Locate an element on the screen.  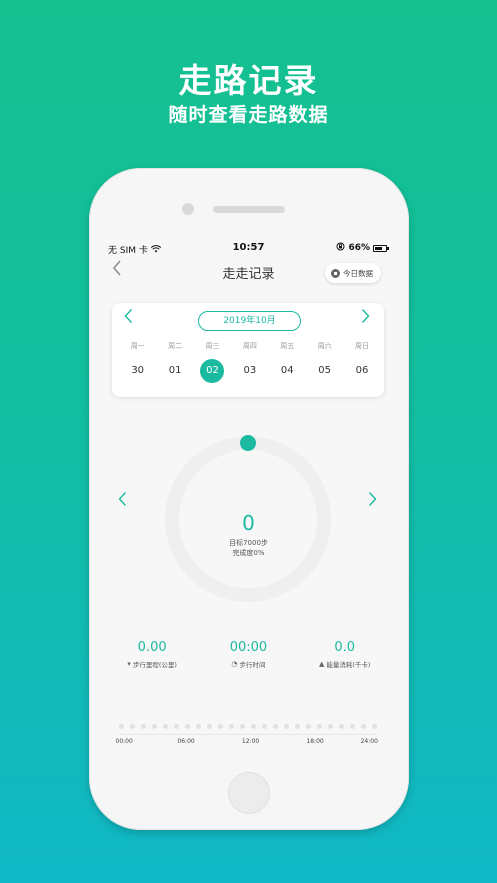
stat-label-text: 步行时间 is located at coordinates (252, 665).